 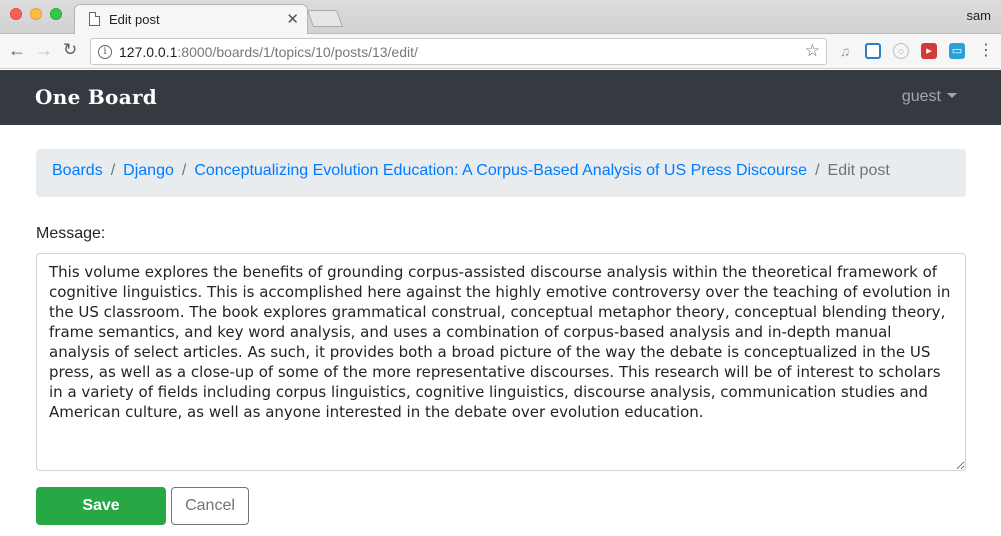 I want to click on kebab-menu-icon: ⋮, so click(x=986, y=51).